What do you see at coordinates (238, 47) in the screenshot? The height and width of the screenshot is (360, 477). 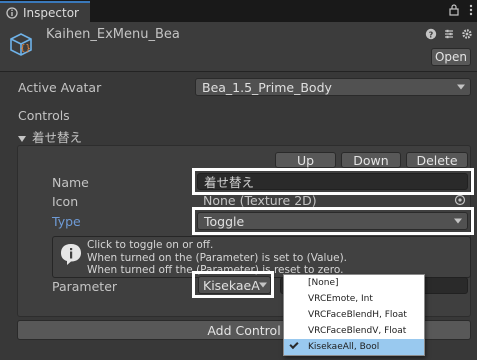 I see `inspector-header: {} Kaihen_ExMenu_Bea ? Open` at bounding box center [238, 47].